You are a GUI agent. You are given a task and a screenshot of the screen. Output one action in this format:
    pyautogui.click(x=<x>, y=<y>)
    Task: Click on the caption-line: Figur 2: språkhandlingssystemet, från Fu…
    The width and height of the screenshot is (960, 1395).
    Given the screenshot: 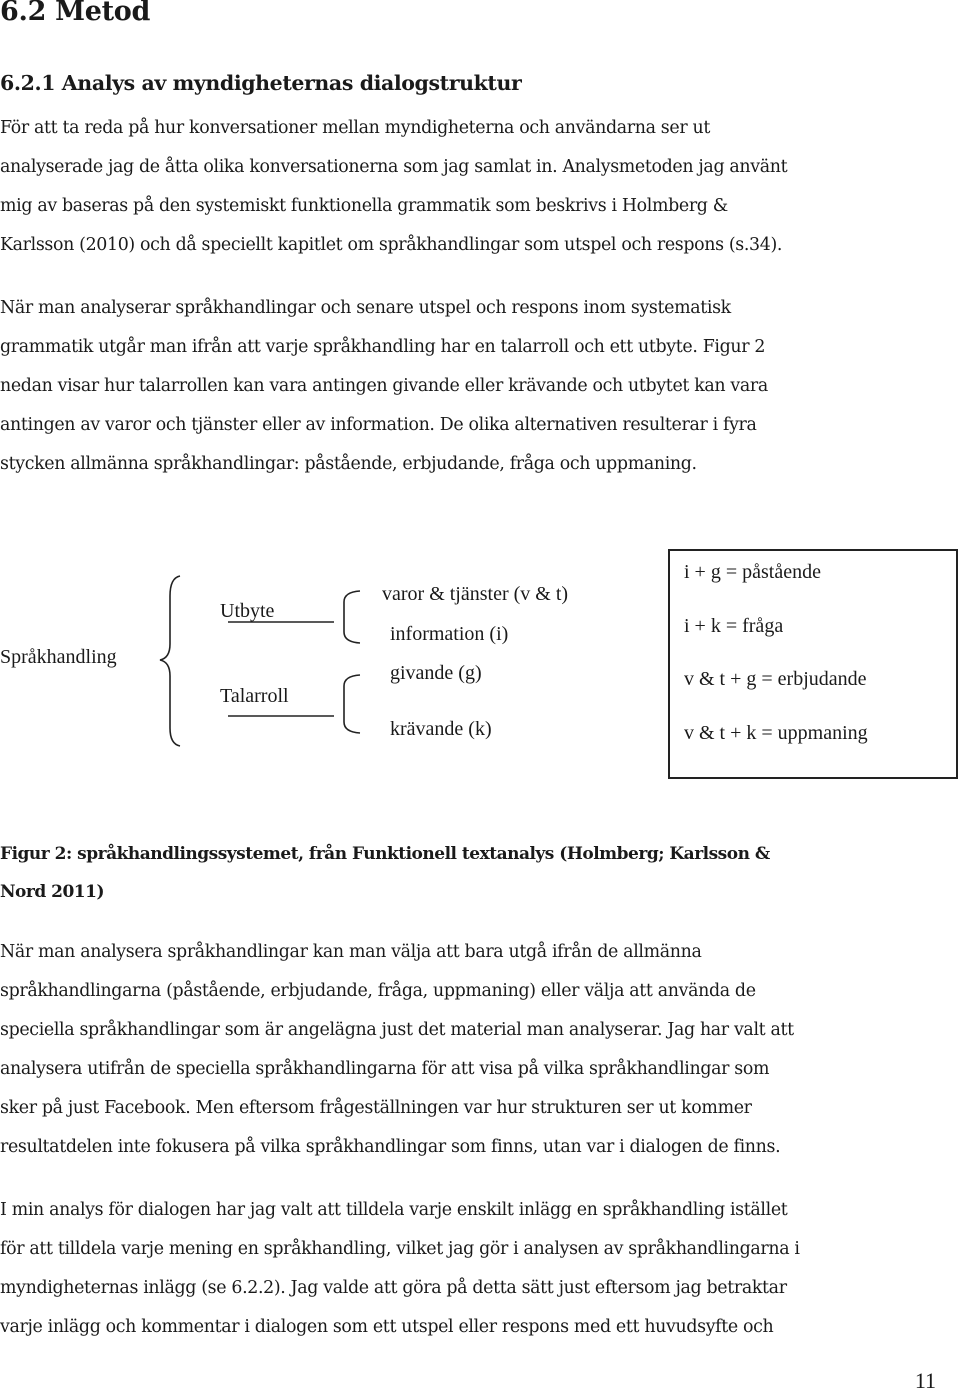 What is the action you would take?
    pyautogui.click(x=385, y=854)
    